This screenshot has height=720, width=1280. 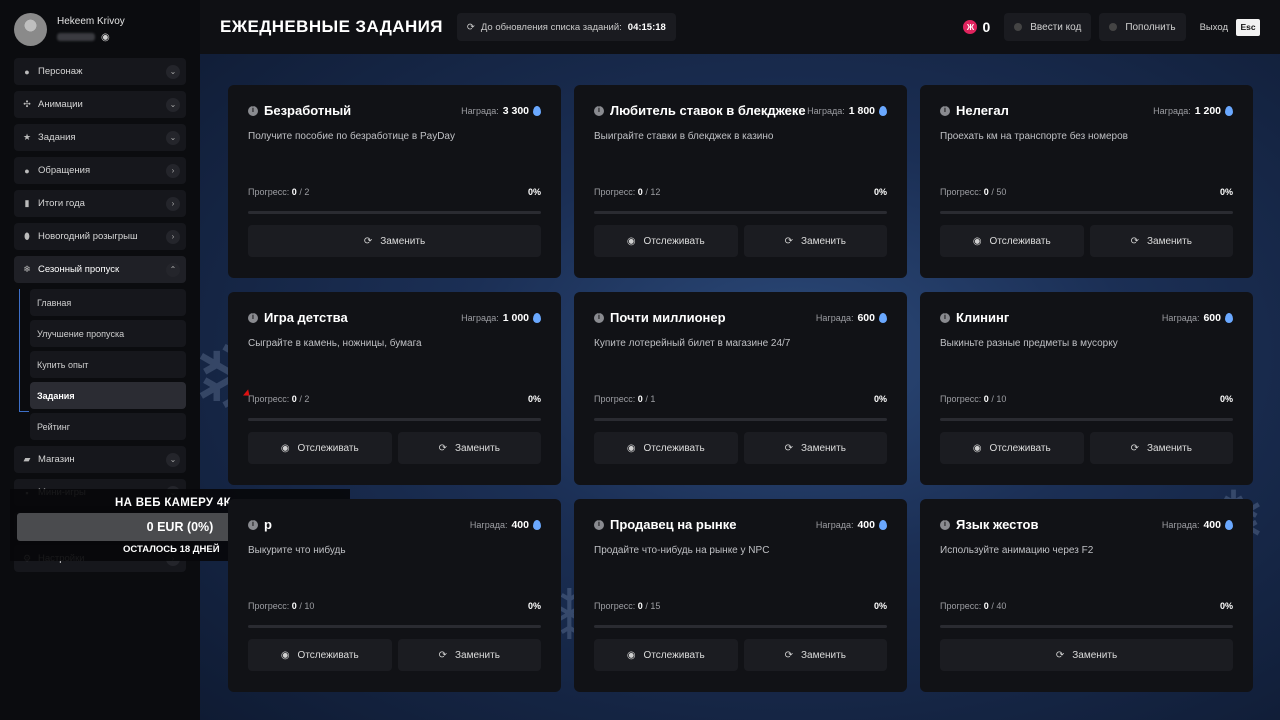 What do you see at coordinates (1018, 27) in the screenshot?
I see `code-icon` at bounding box center [1018, 27].